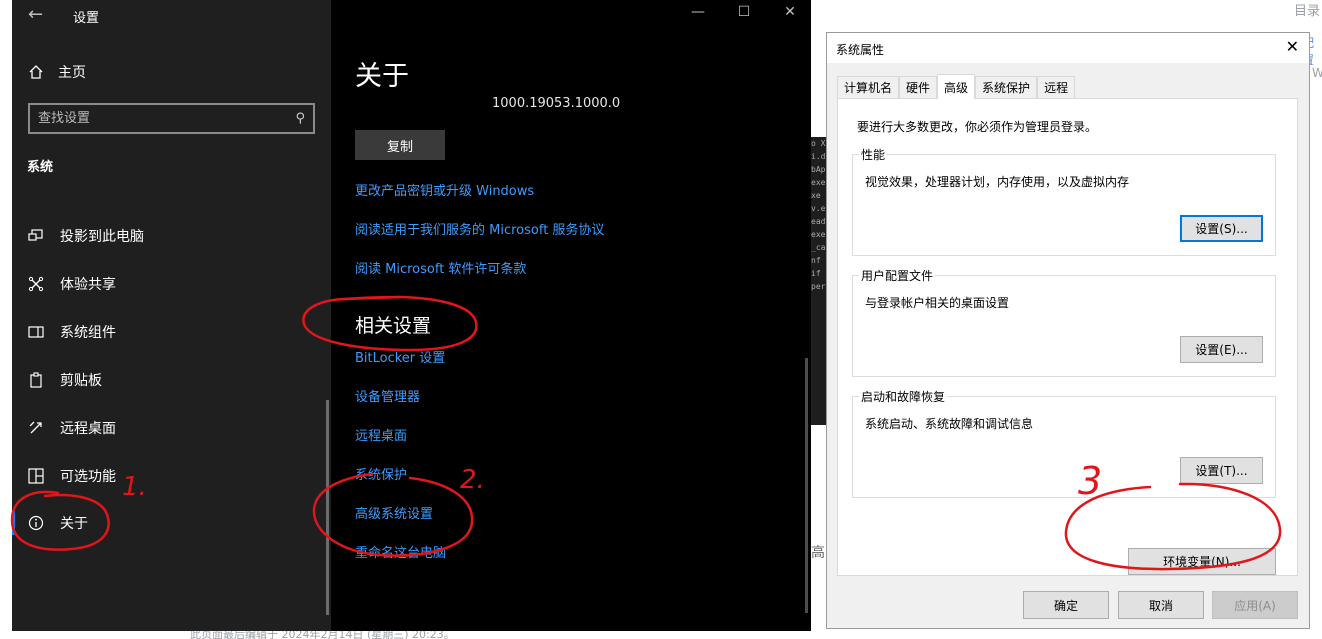 This screenshot has width=1322, height=639. Describe the element at coordinates (897, 275) in the screenshot. I see `group-label: 用户配置文件` at that location.